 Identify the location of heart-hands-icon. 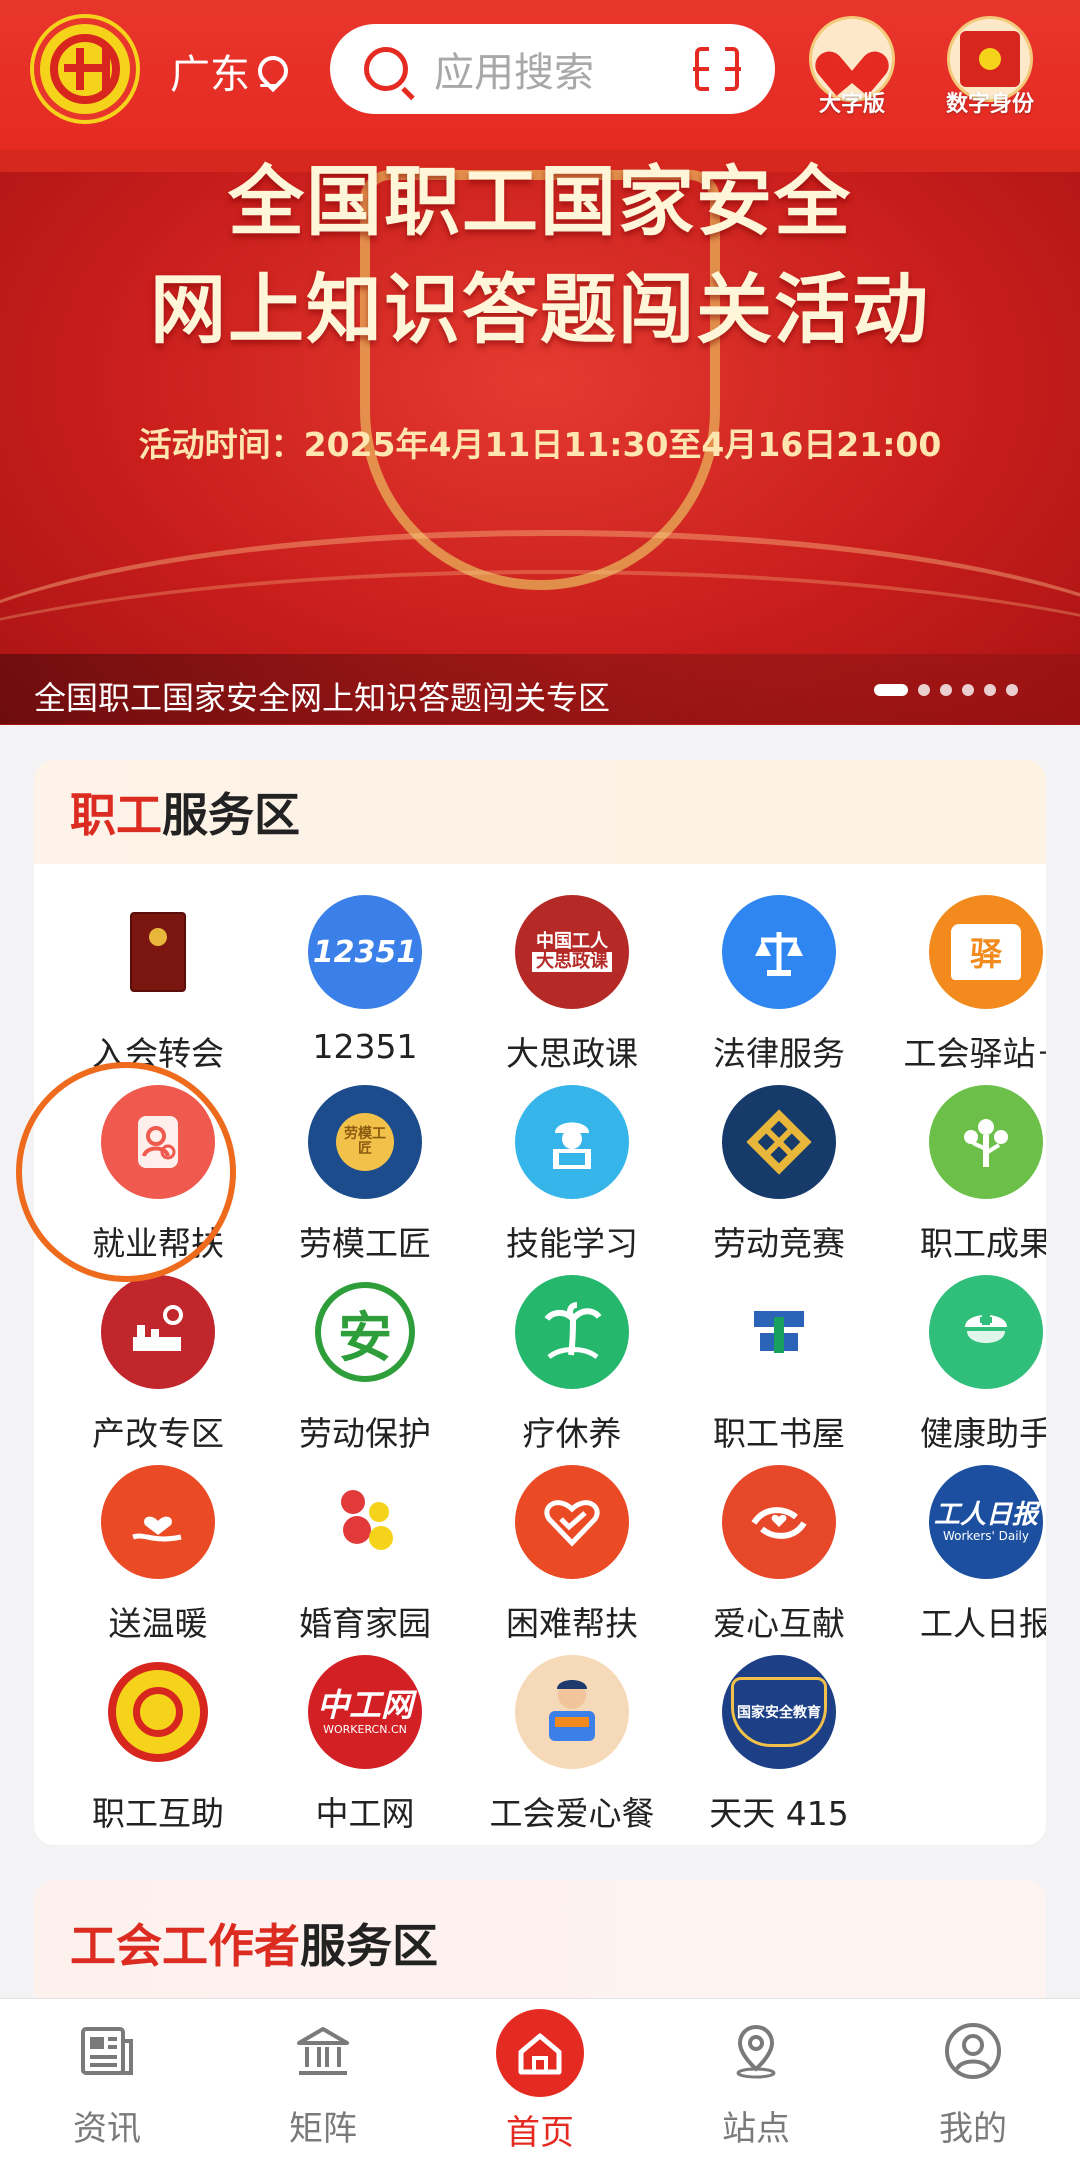
(852, 59).